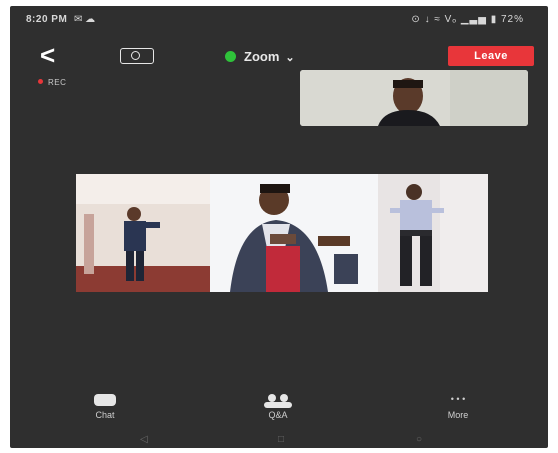 The width and height of the screenshot is (558, 453). I want to click on more-icon: • • •, so click(458, 399).